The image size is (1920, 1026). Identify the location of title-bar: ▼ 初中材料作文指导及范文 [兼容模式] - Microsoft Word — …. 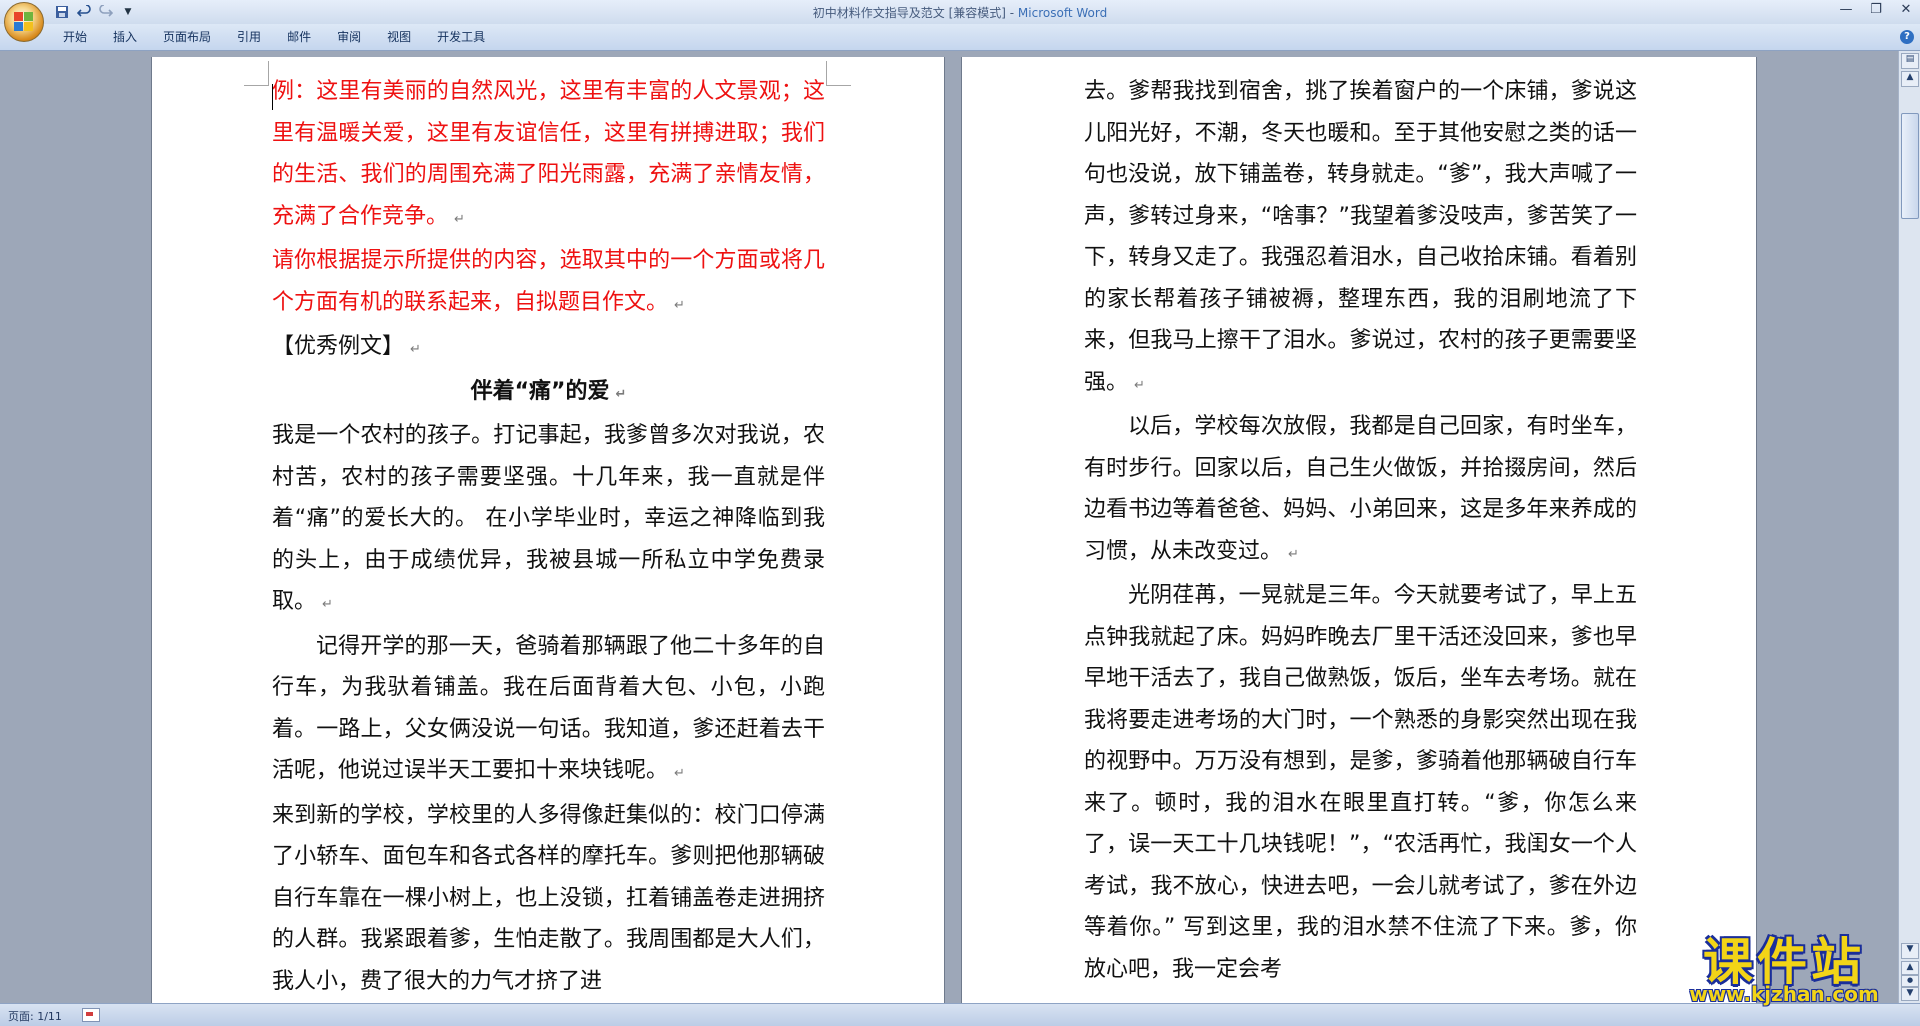
(960, 12).